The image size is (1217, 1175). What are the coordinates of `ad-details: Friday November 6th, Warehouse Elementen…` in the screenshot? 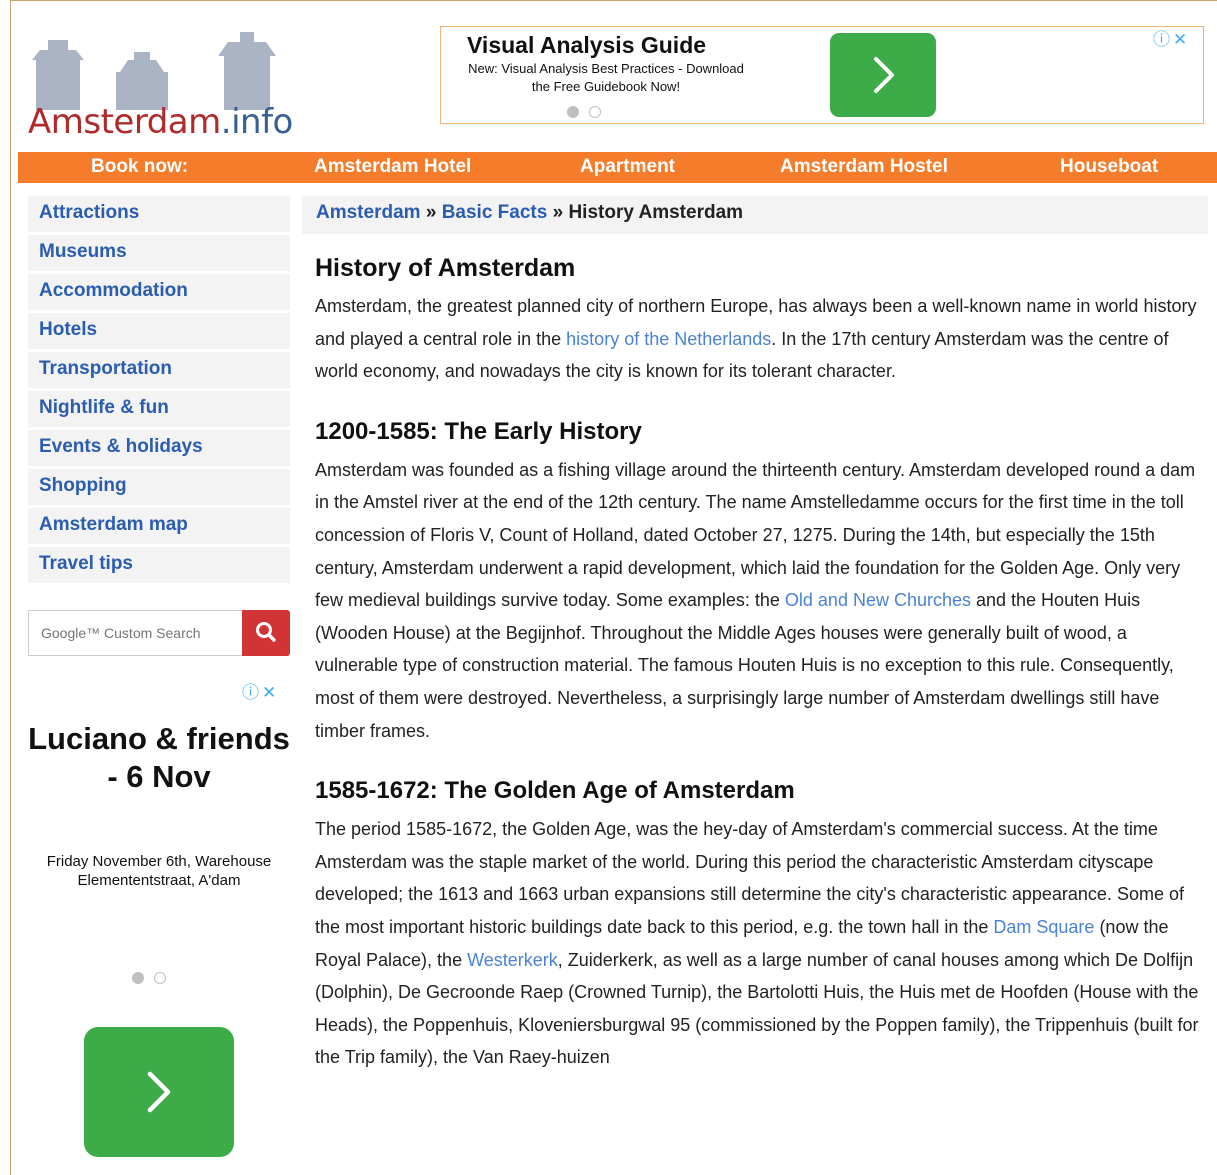 It's located at (159, 871).